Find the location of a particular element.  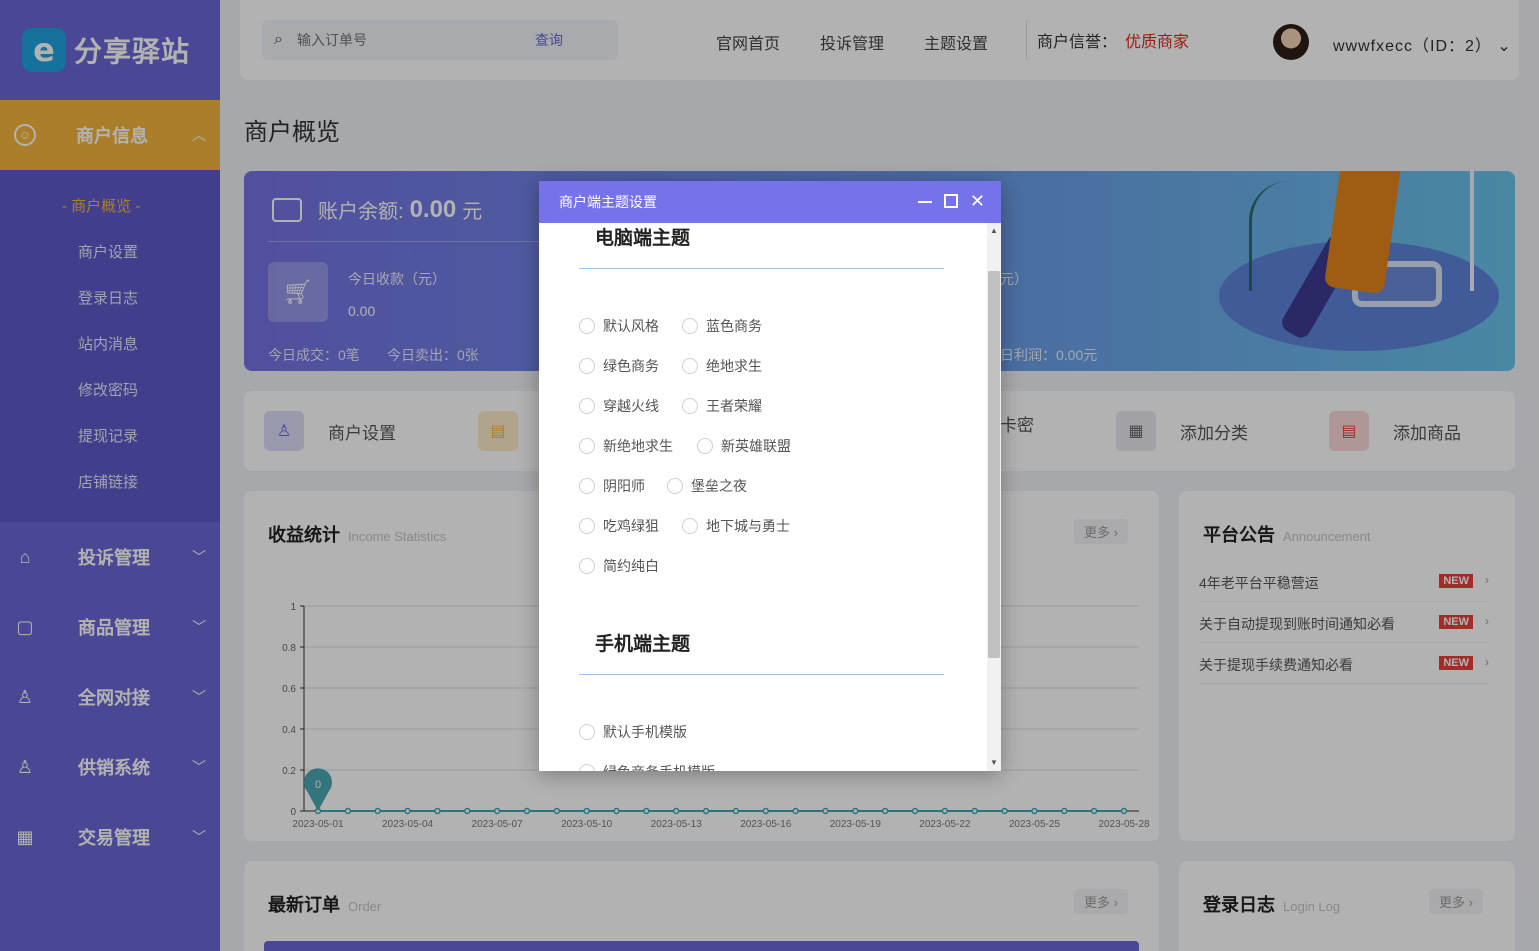

theme-radio-dnf: 地下城与勇士 is located at coordinates (736, 526).